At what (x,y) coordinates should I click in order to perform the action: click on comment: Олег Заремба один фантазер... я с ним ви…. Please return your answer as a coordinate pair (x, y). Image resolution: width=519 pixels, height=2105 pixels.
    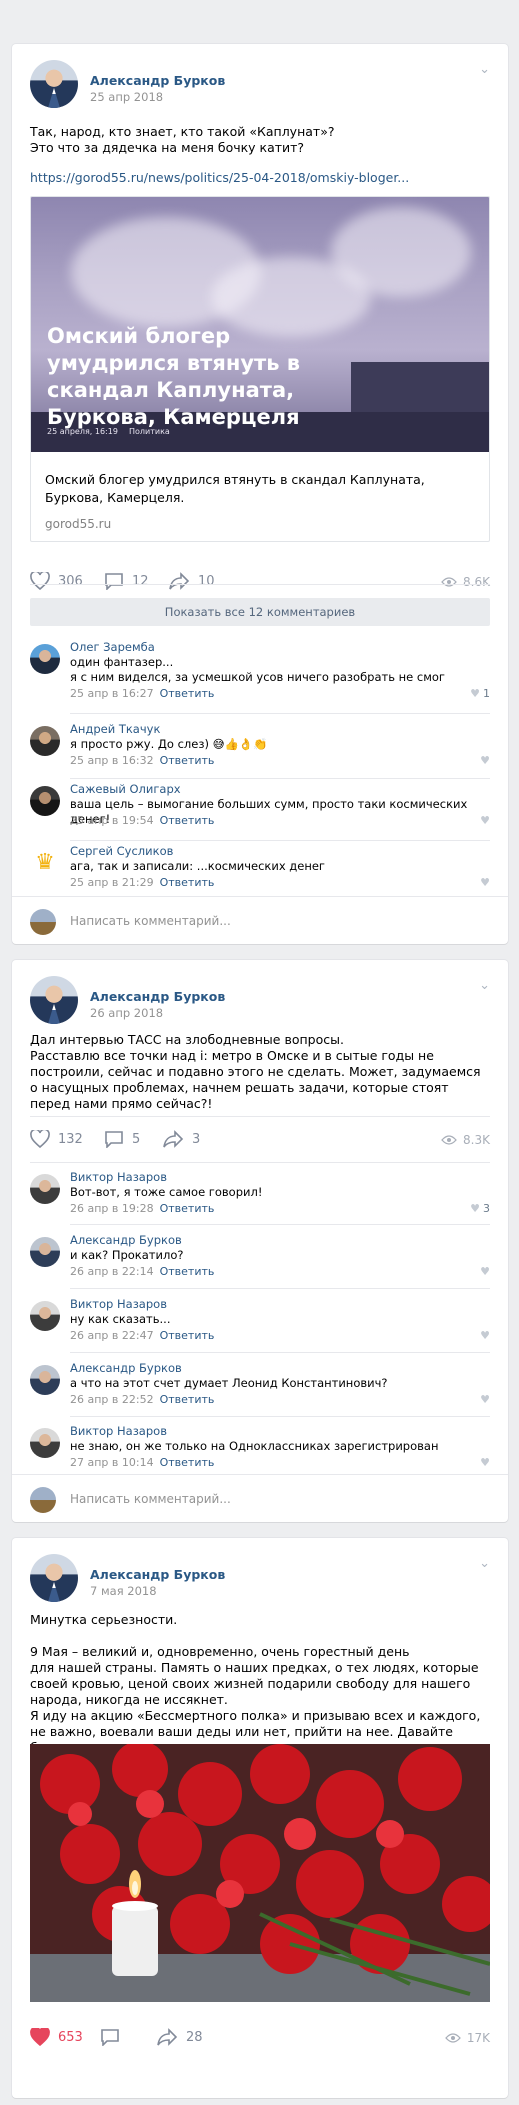
    Looking at the image, I should click on (260, 671).